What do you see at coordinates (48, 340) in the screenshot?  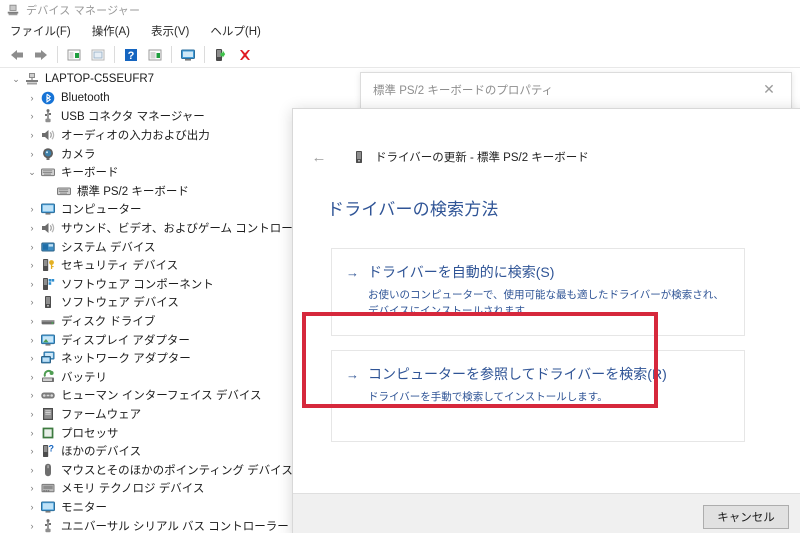 I see `display-adapter-icon` at bounding box center [48, 340].